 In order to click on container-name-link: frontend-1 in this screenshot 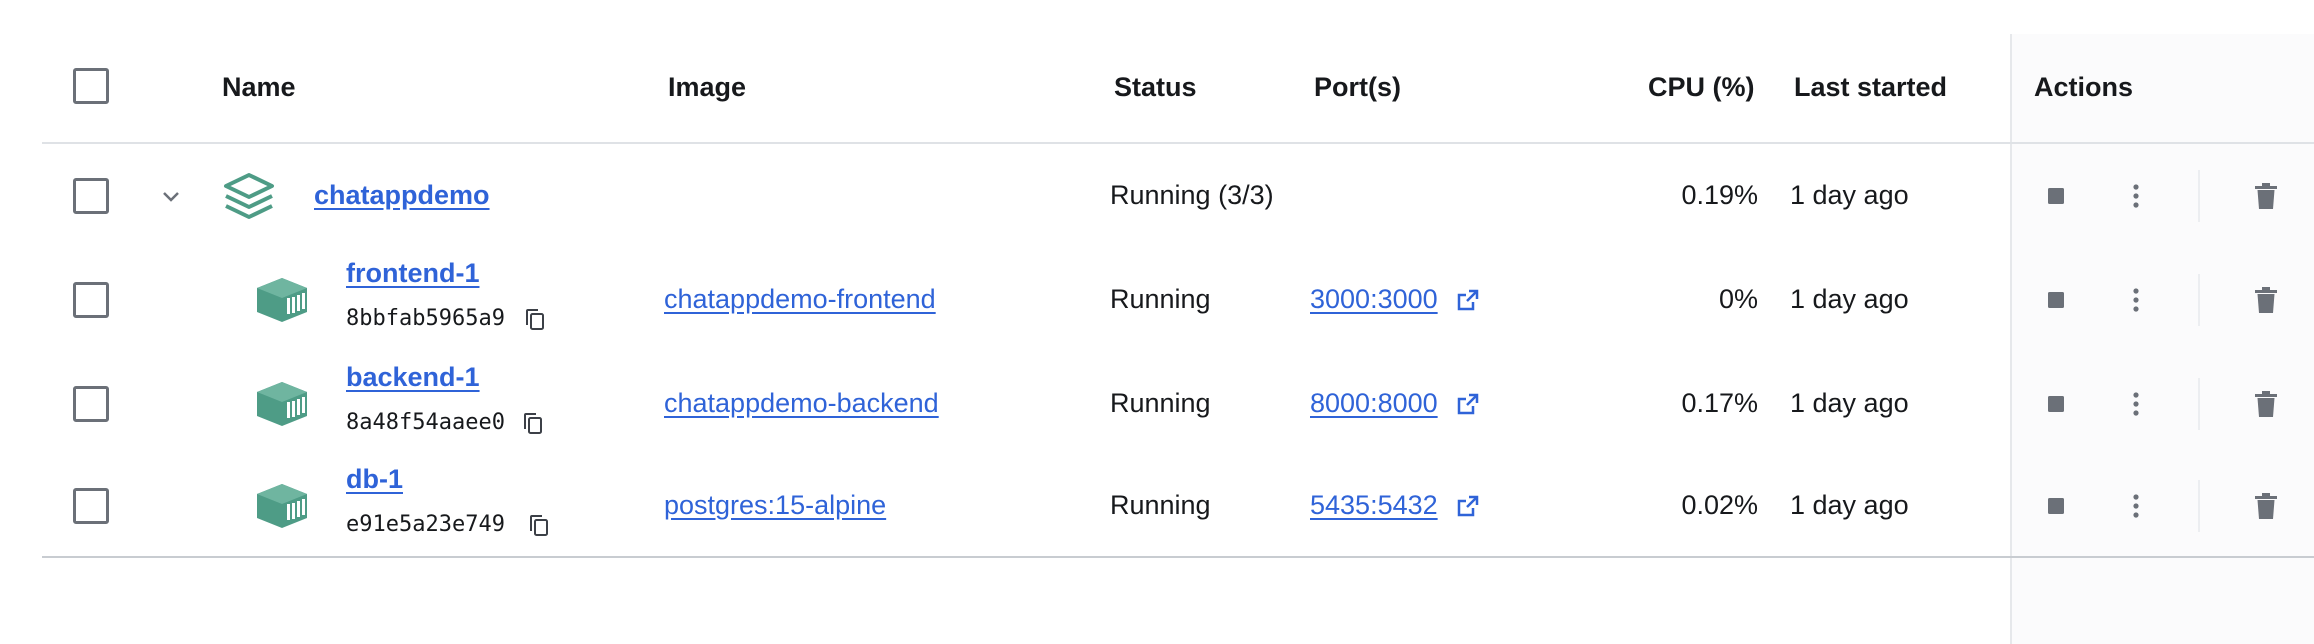, I will do `click(412, 273)`.